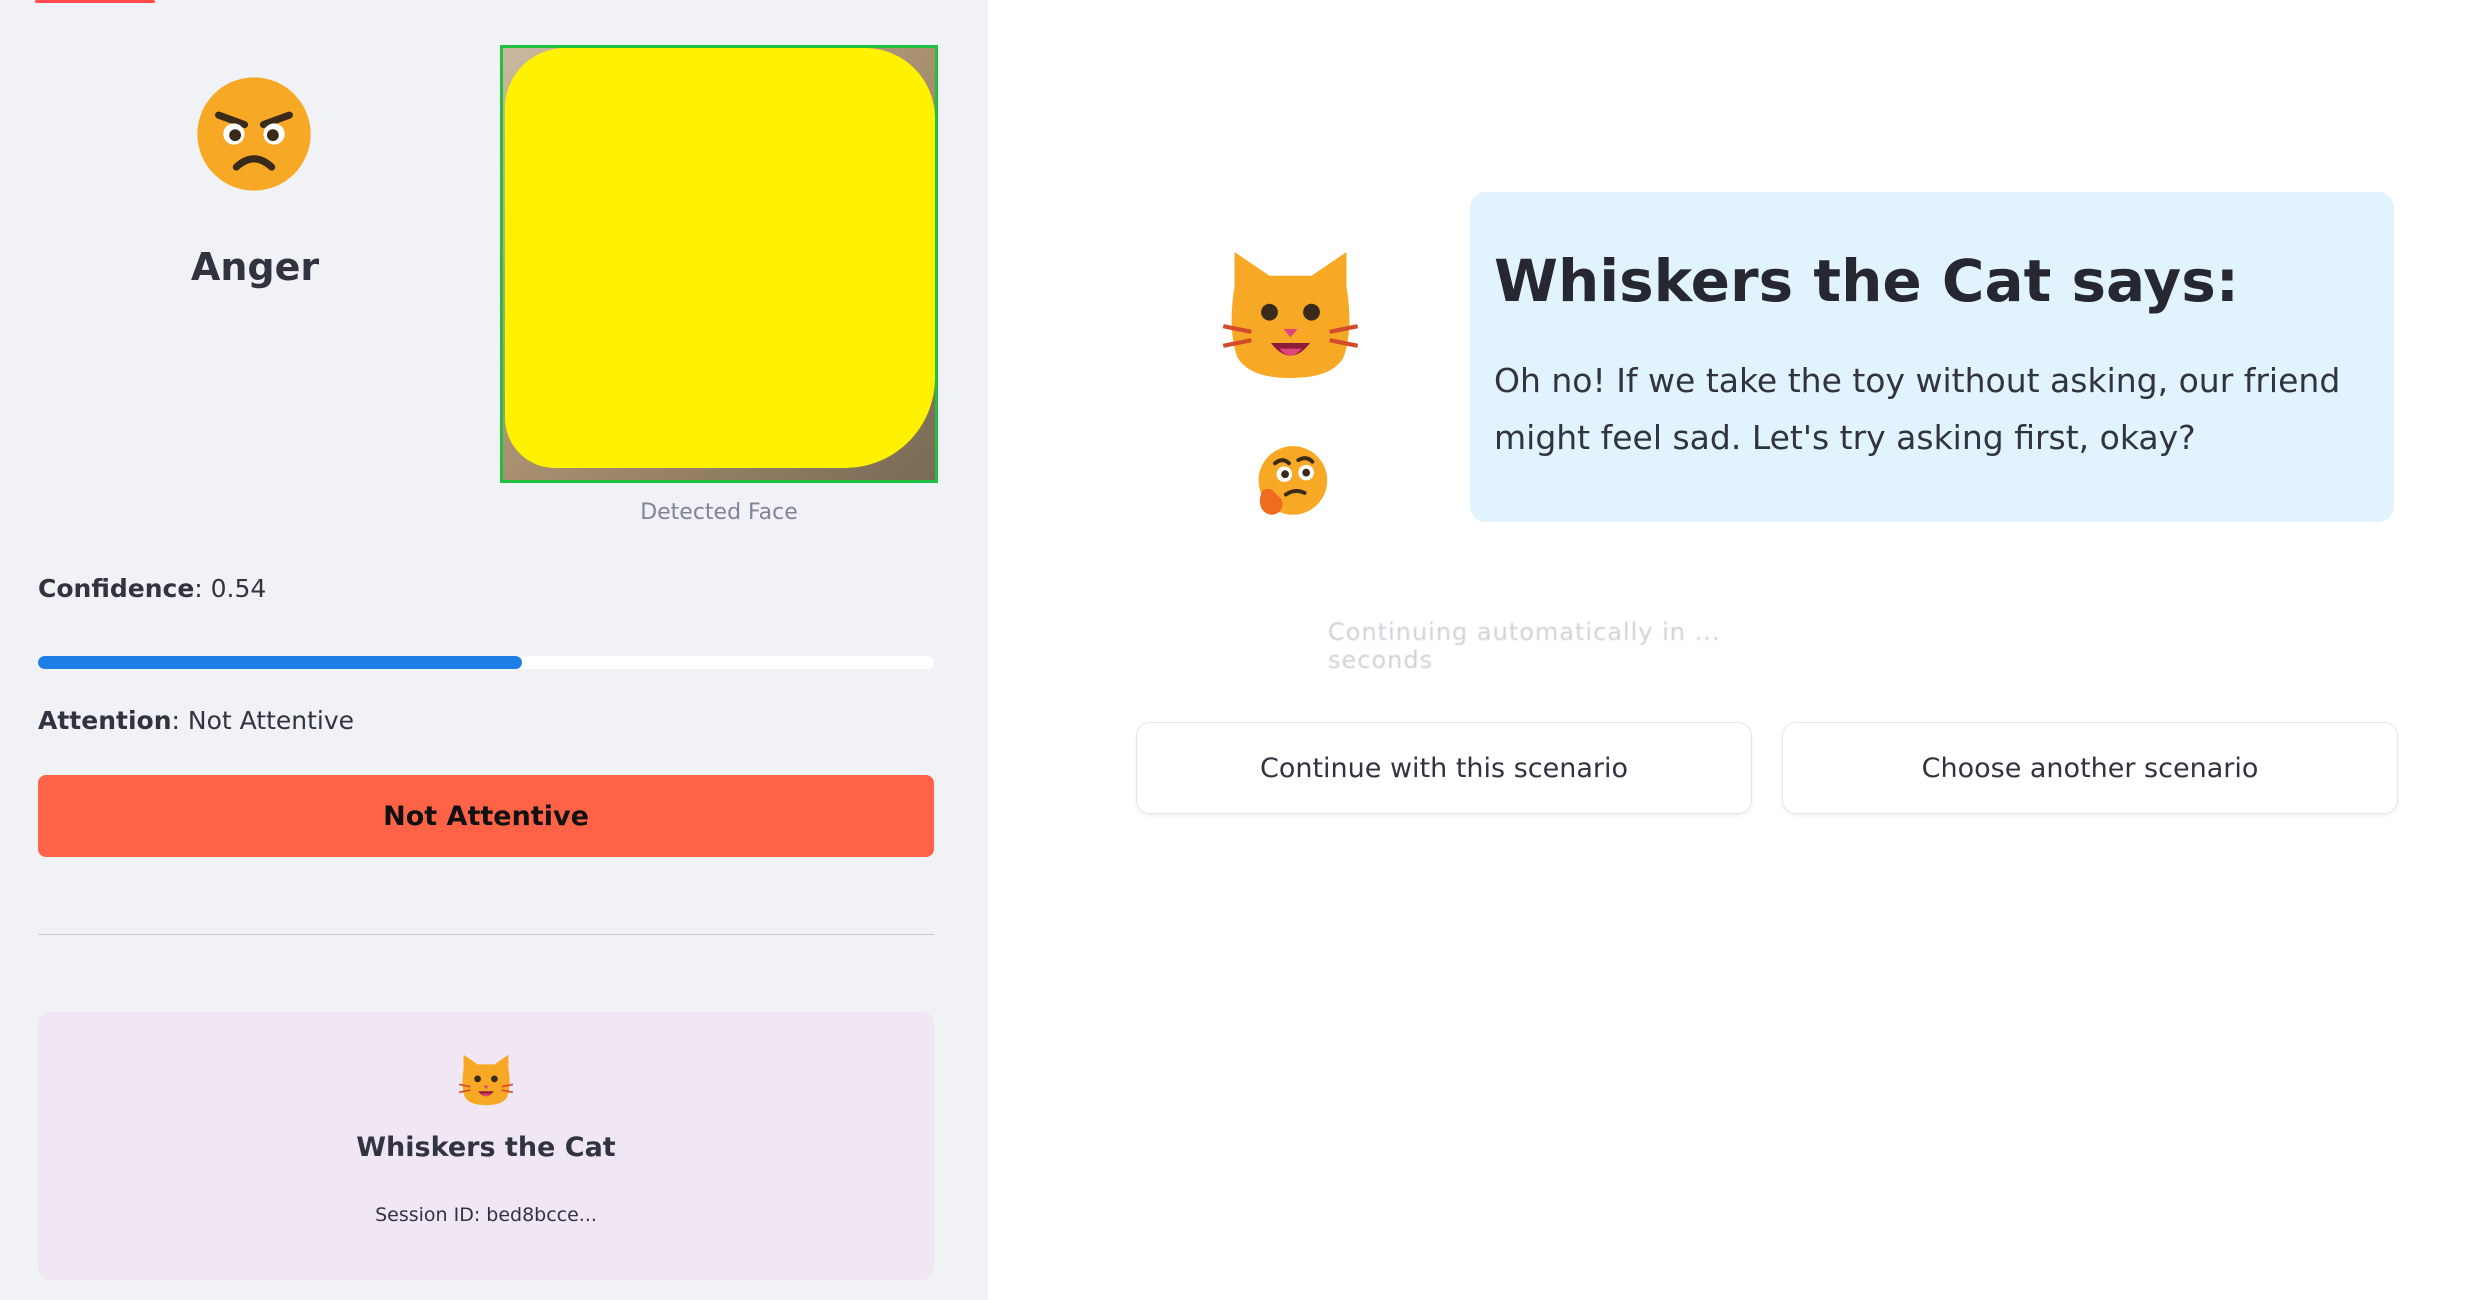  Describe the element at coordinates (486, 934) in the screenshot. I see `divider` at that location.